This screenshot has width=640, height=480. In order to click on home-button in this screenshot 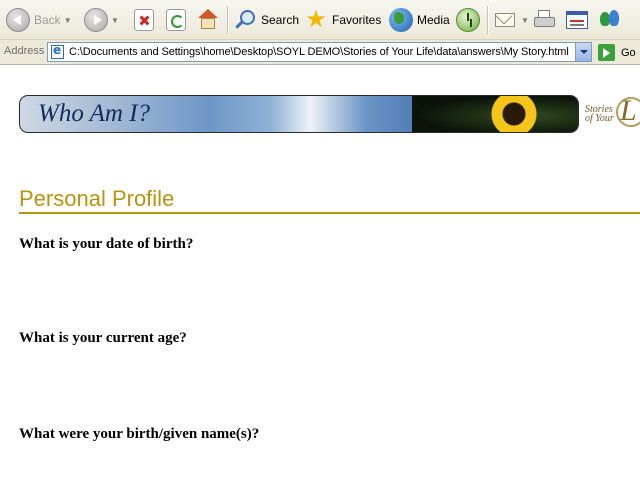, I will do `click(208, 20)`.